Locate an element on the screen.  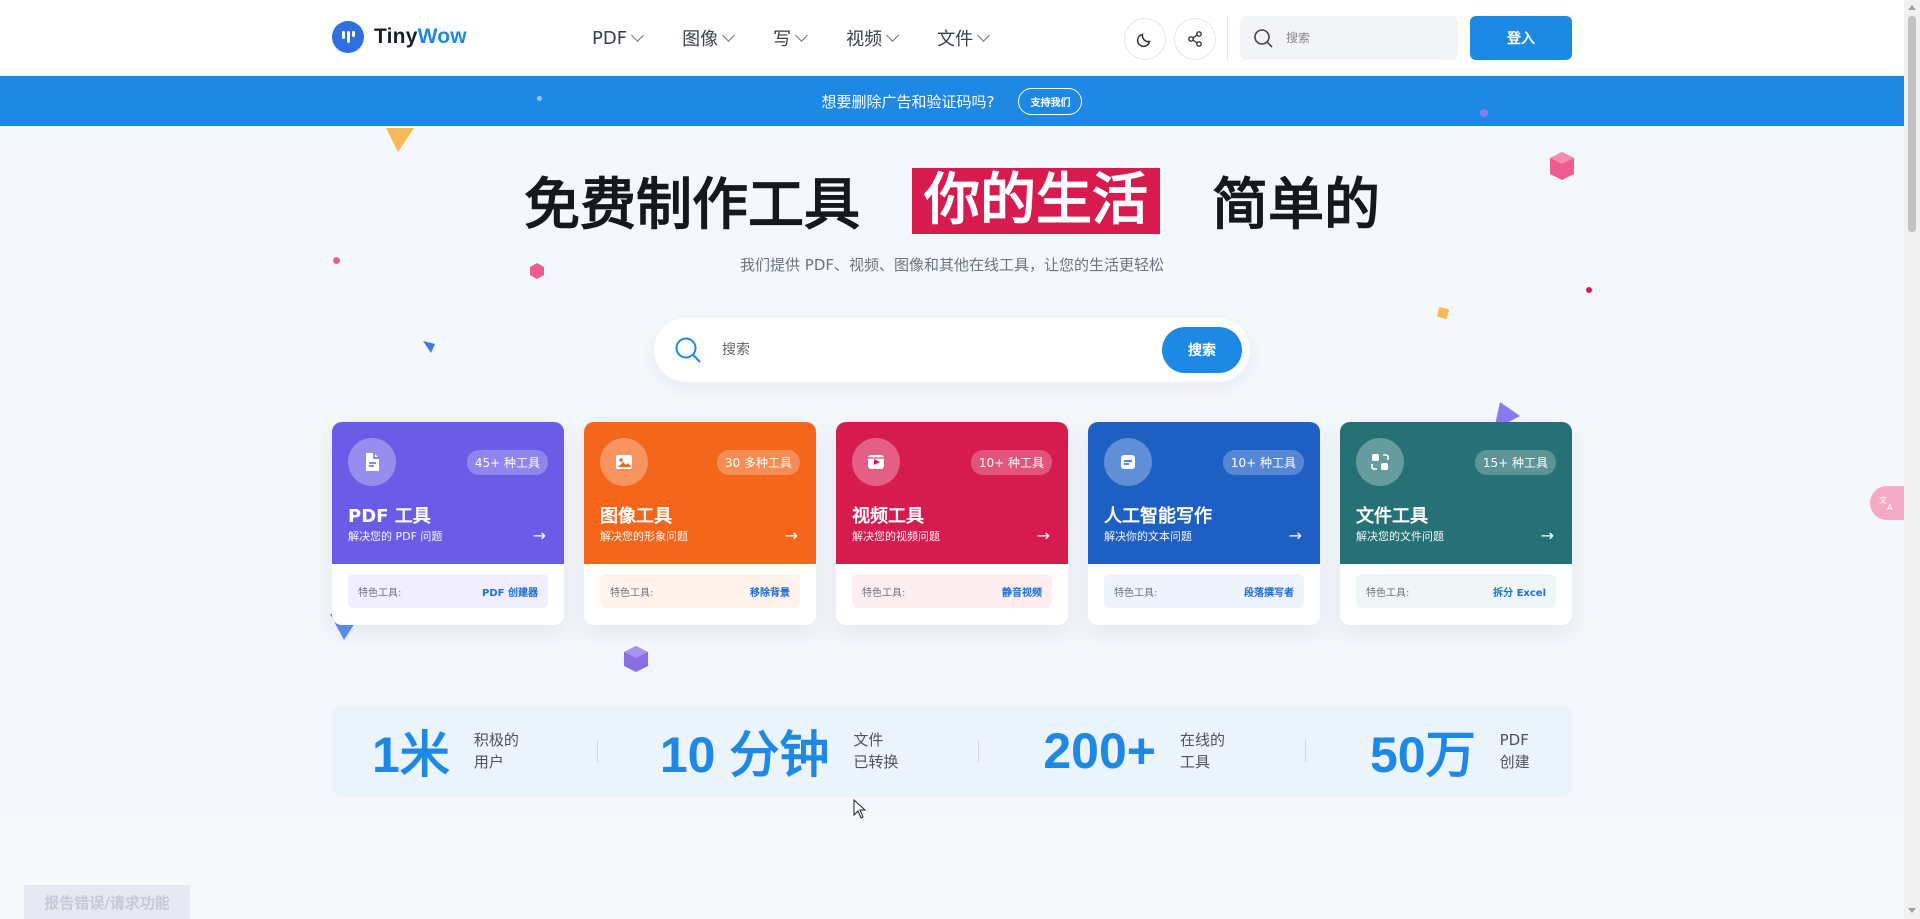
site-header: TinyWow PDF 图像 写 视频 文件 搜索 登入 is located at coordinates (952, 38).